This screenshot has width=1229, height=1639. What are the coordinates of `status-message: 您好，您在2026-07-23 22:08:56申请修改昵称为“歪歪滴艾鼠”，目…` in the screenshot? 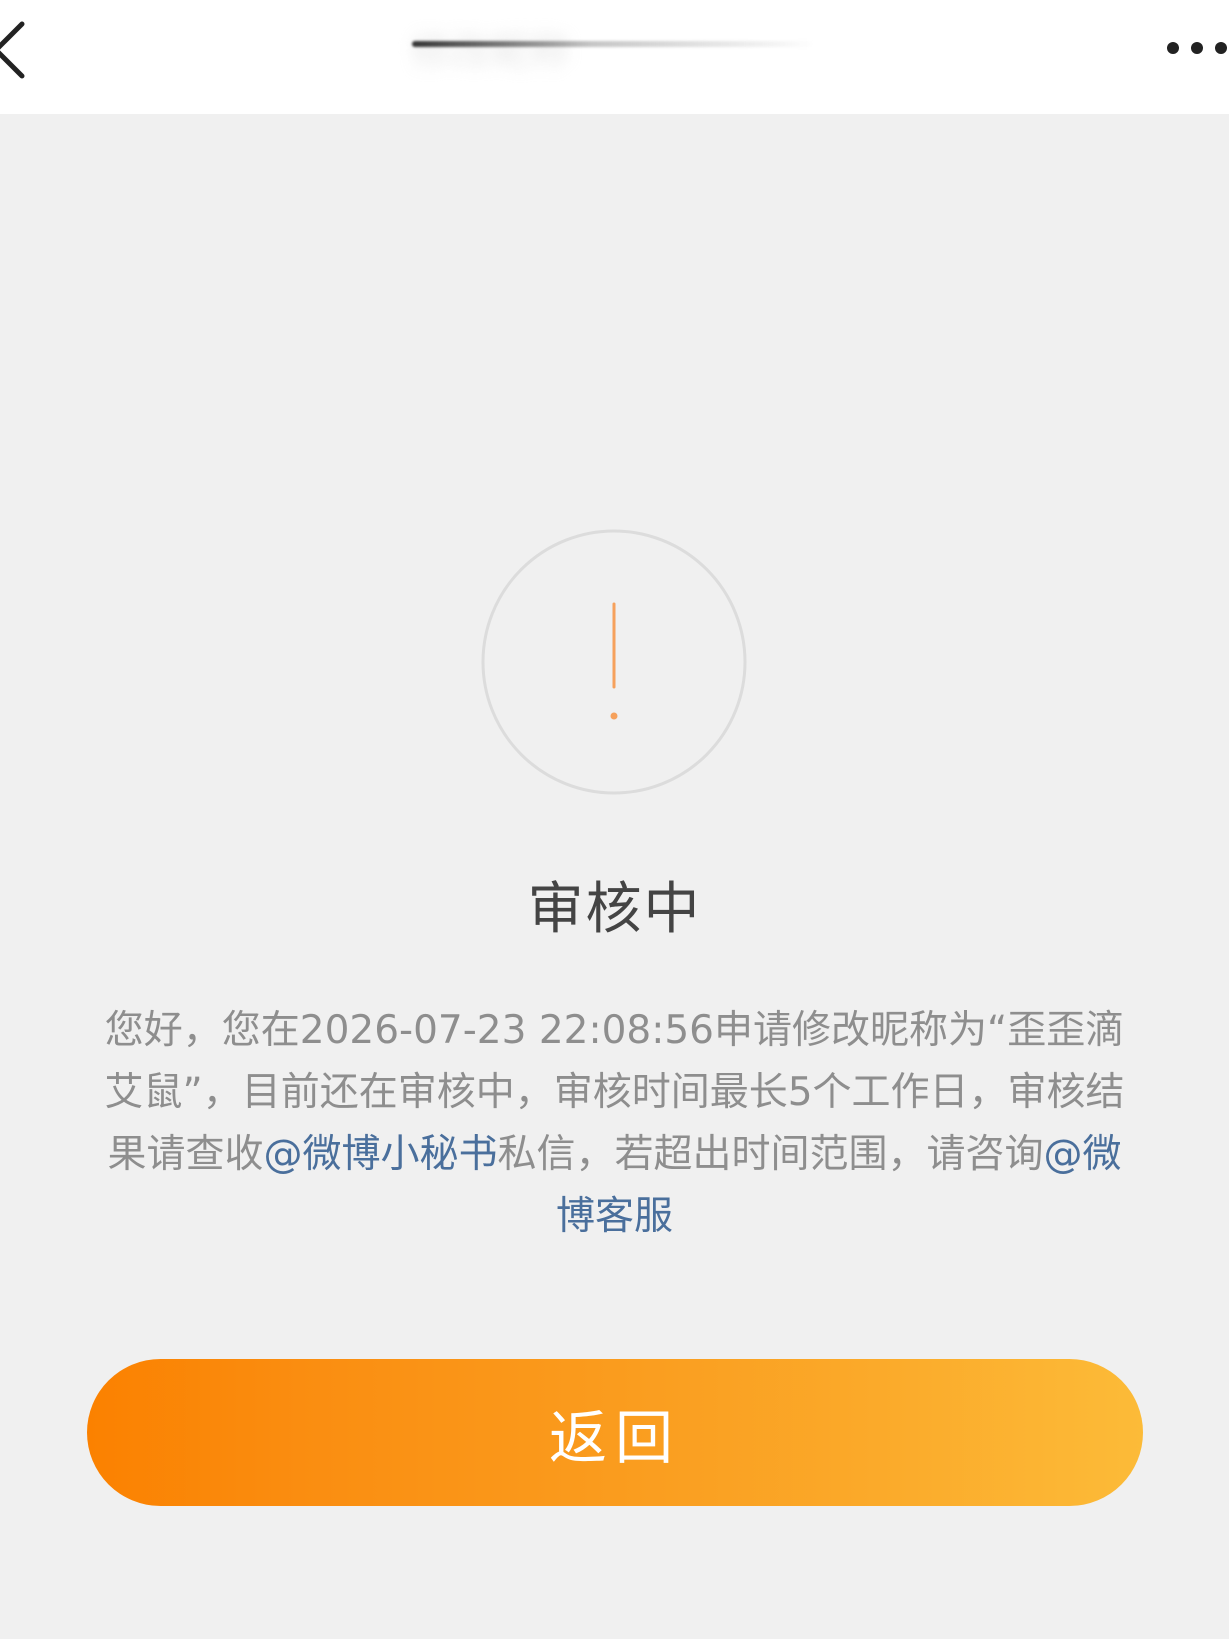 It's located at (614, 1124).